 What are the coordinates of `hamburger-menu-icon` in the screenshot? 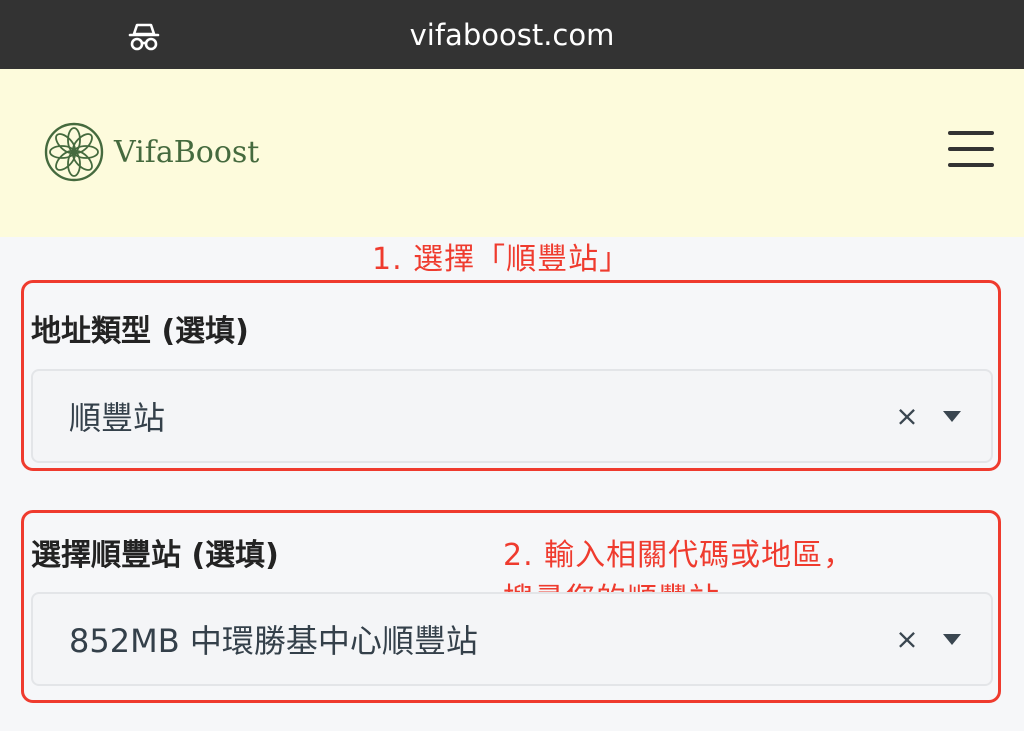 It's located at (971, 151).